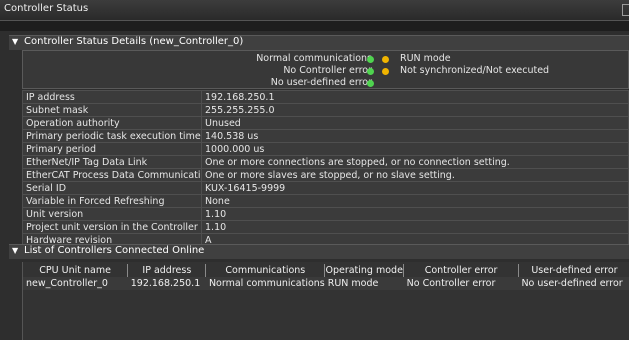 The width and height of the screenshot is (629, 340). What do you see at coordinates (76, 270) in the screenshot?
I see `column-header-cpu-unit-name: CPU Unit name` at bounding box center [76, 270].